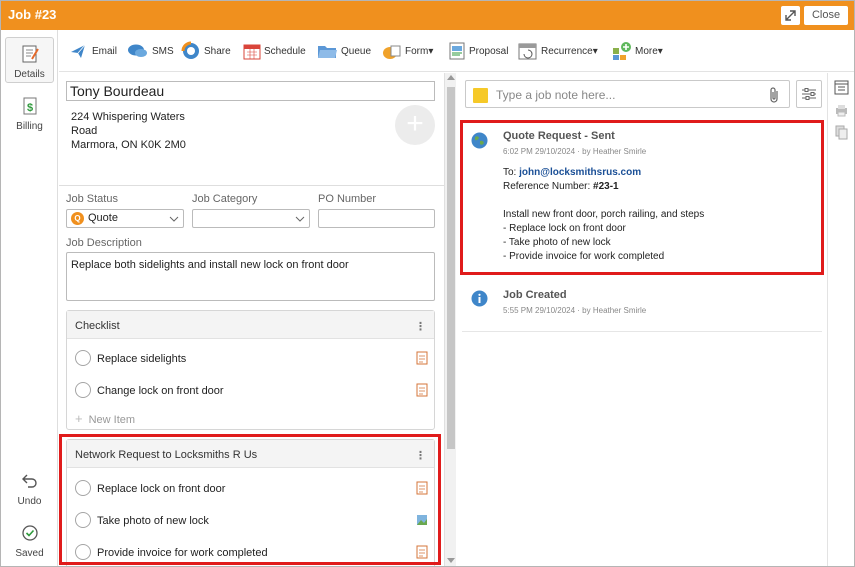  Describe the element at coordinates (190, 50) in the screenshot. I see `share-icon` at that location.